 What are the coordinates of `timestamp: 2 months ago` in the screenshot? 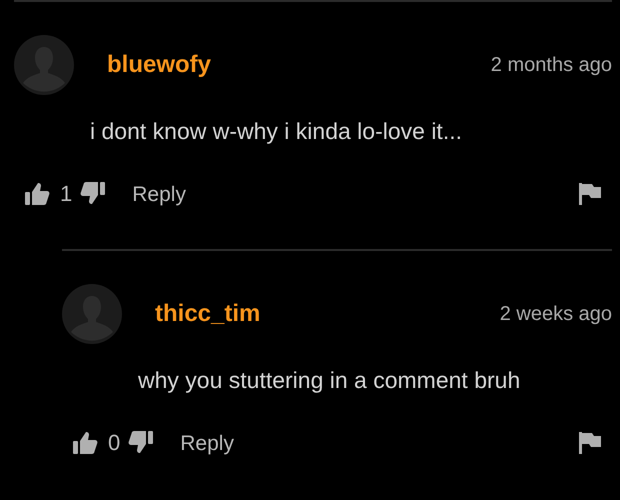 It's located at (551, 65).